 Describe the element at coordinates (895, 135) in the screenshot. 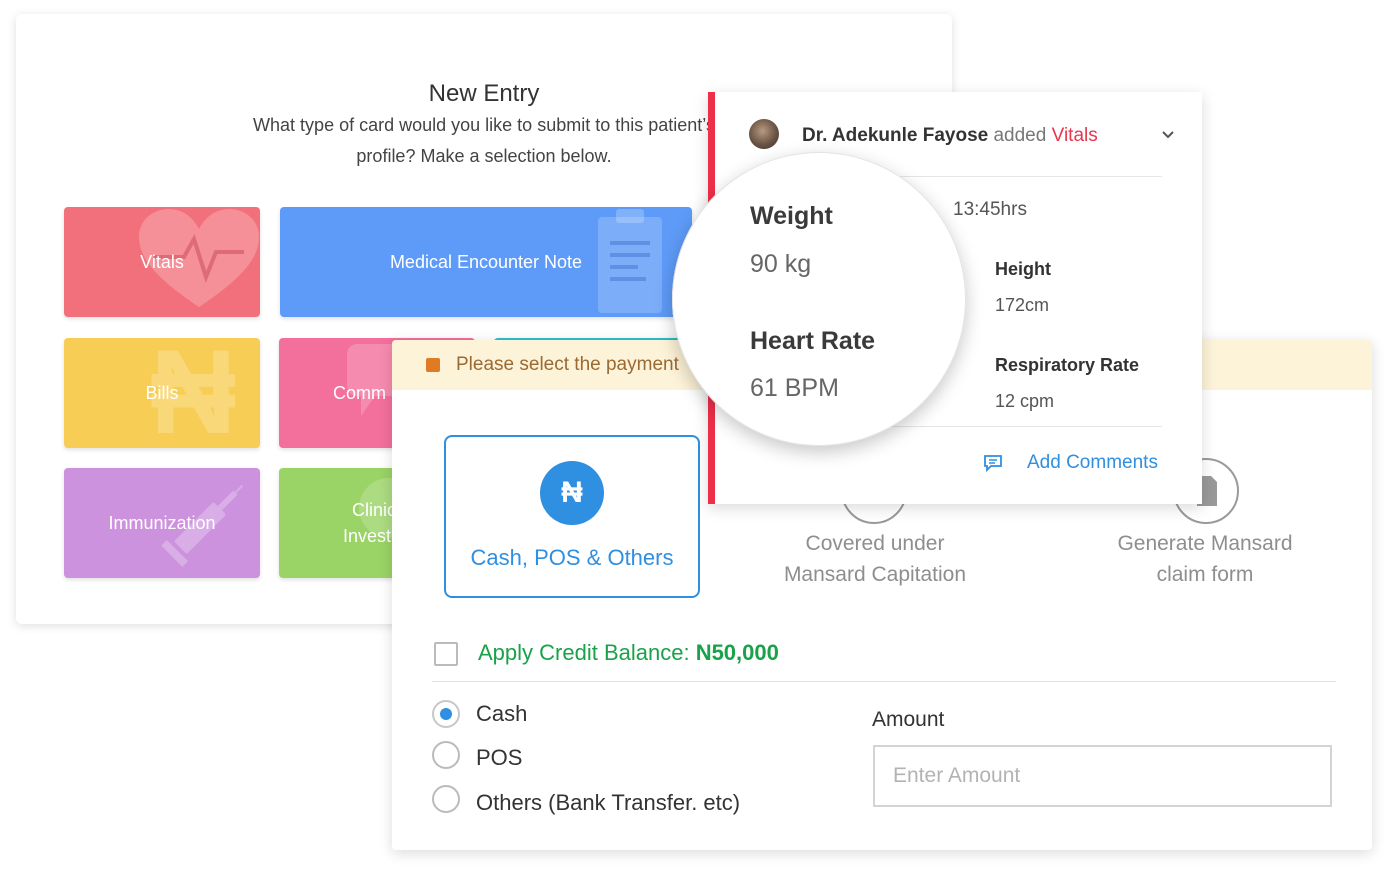

I see `author-name: Dr. Adekunle Fayose` at that location.